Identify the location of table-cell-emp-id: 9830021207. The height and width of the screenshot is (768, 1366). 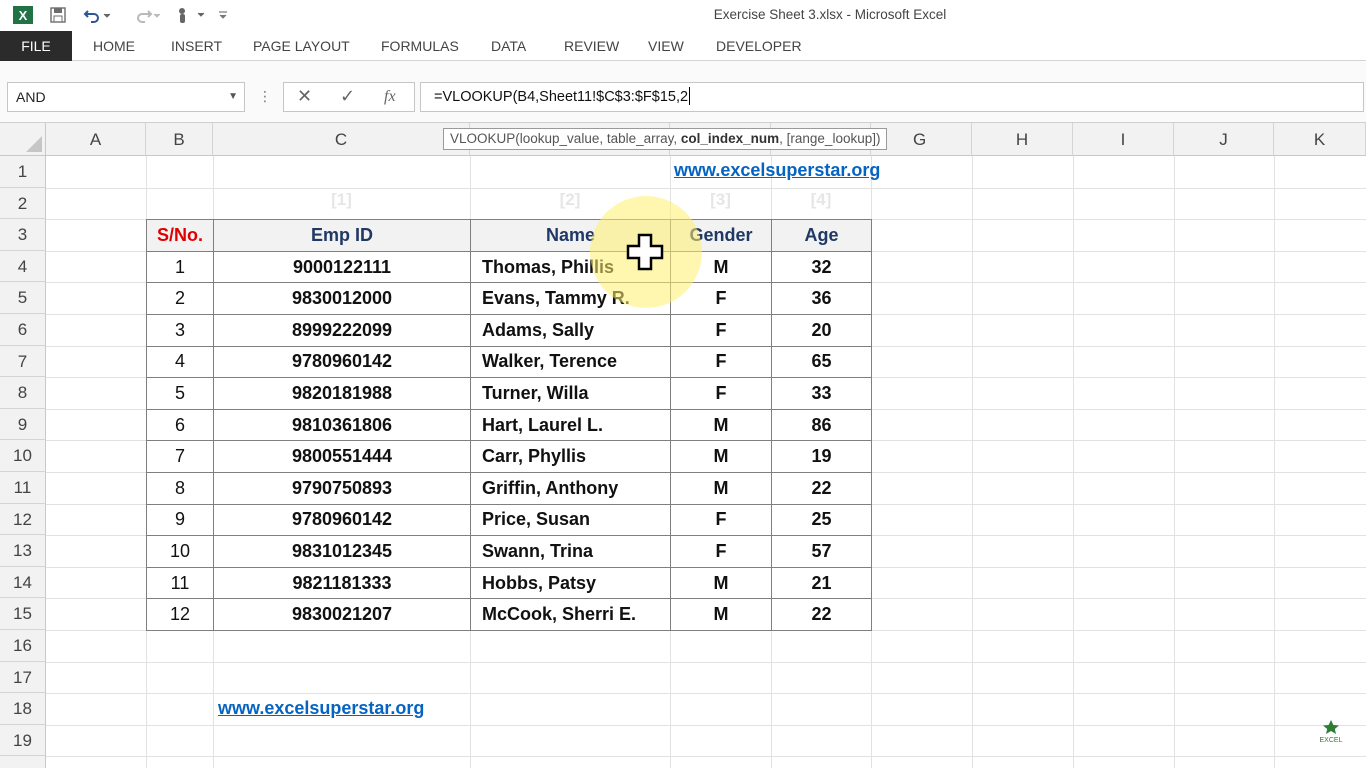
(342, 614).